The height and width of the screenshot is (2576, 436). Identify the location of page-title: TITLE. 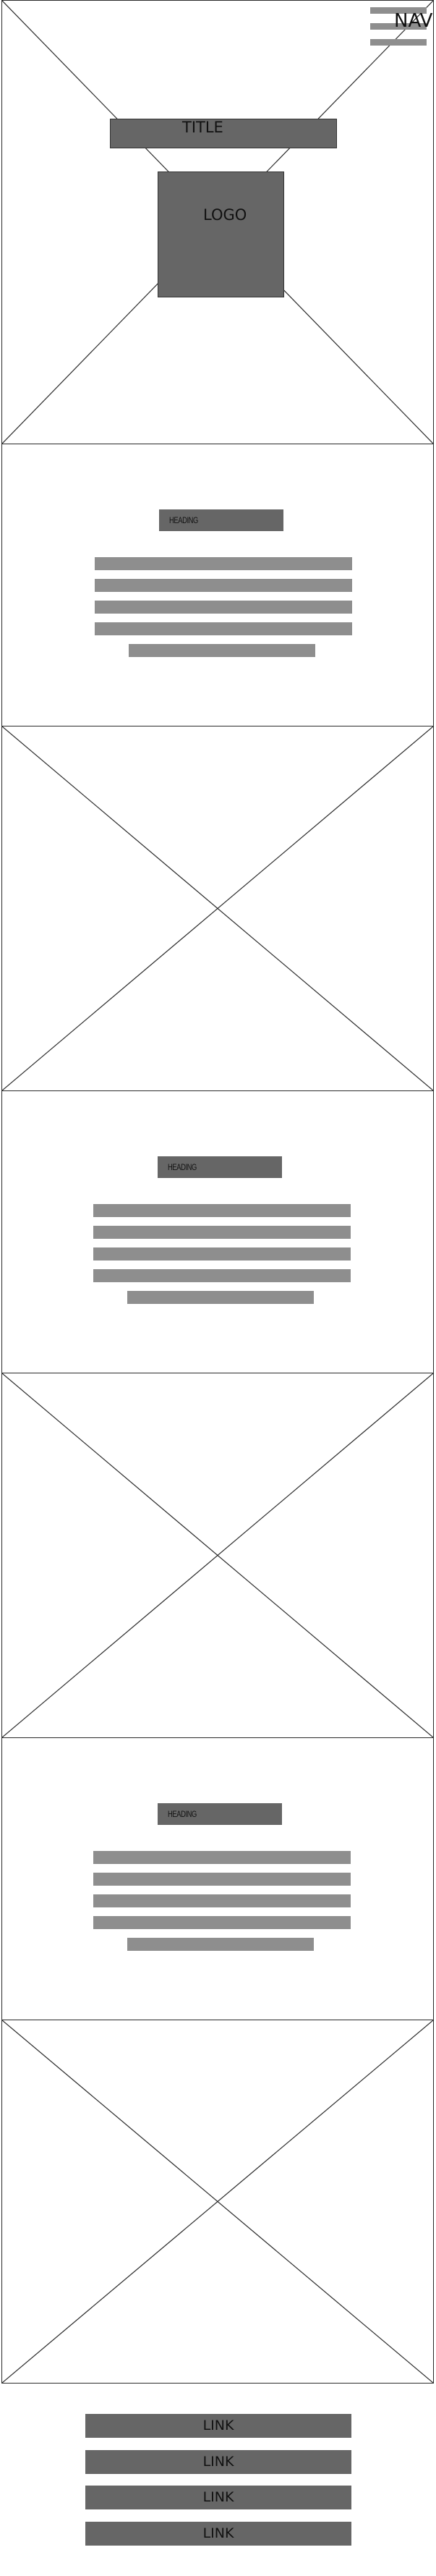
(202, 128).